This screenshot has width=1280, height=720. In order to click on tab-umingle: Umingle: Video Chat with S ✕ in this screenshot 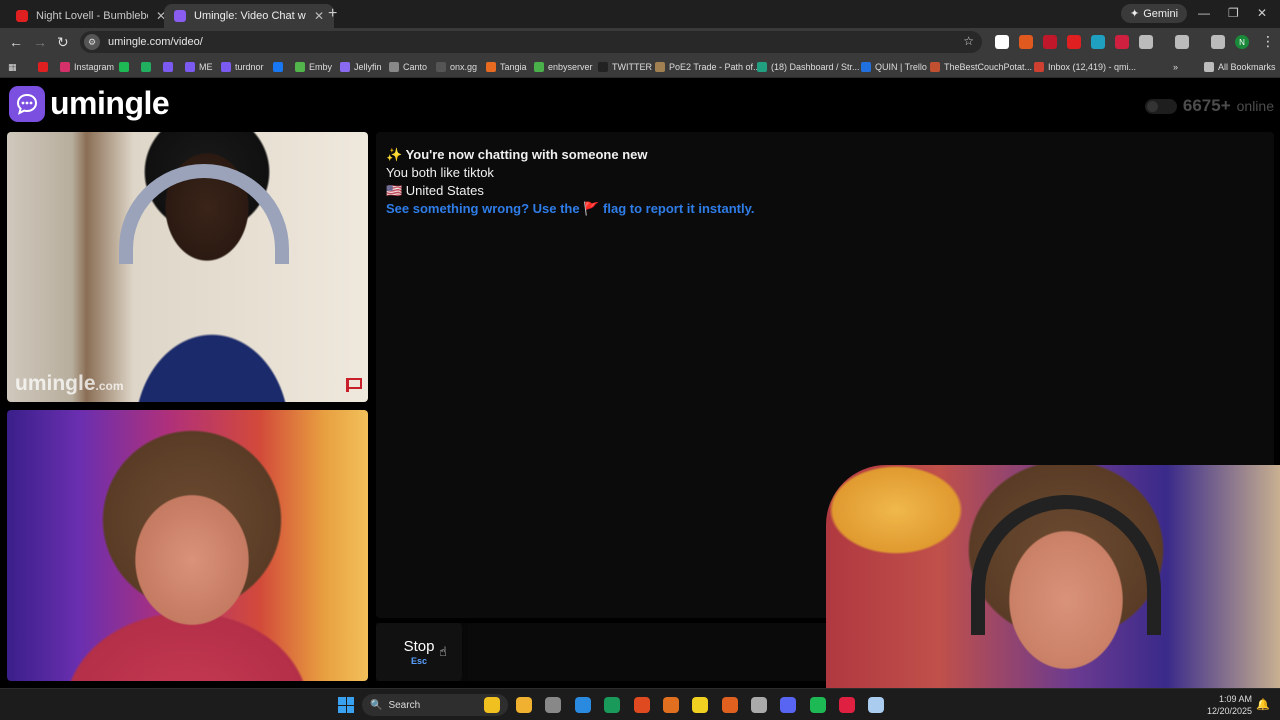, I will do `click(249, 16)`.